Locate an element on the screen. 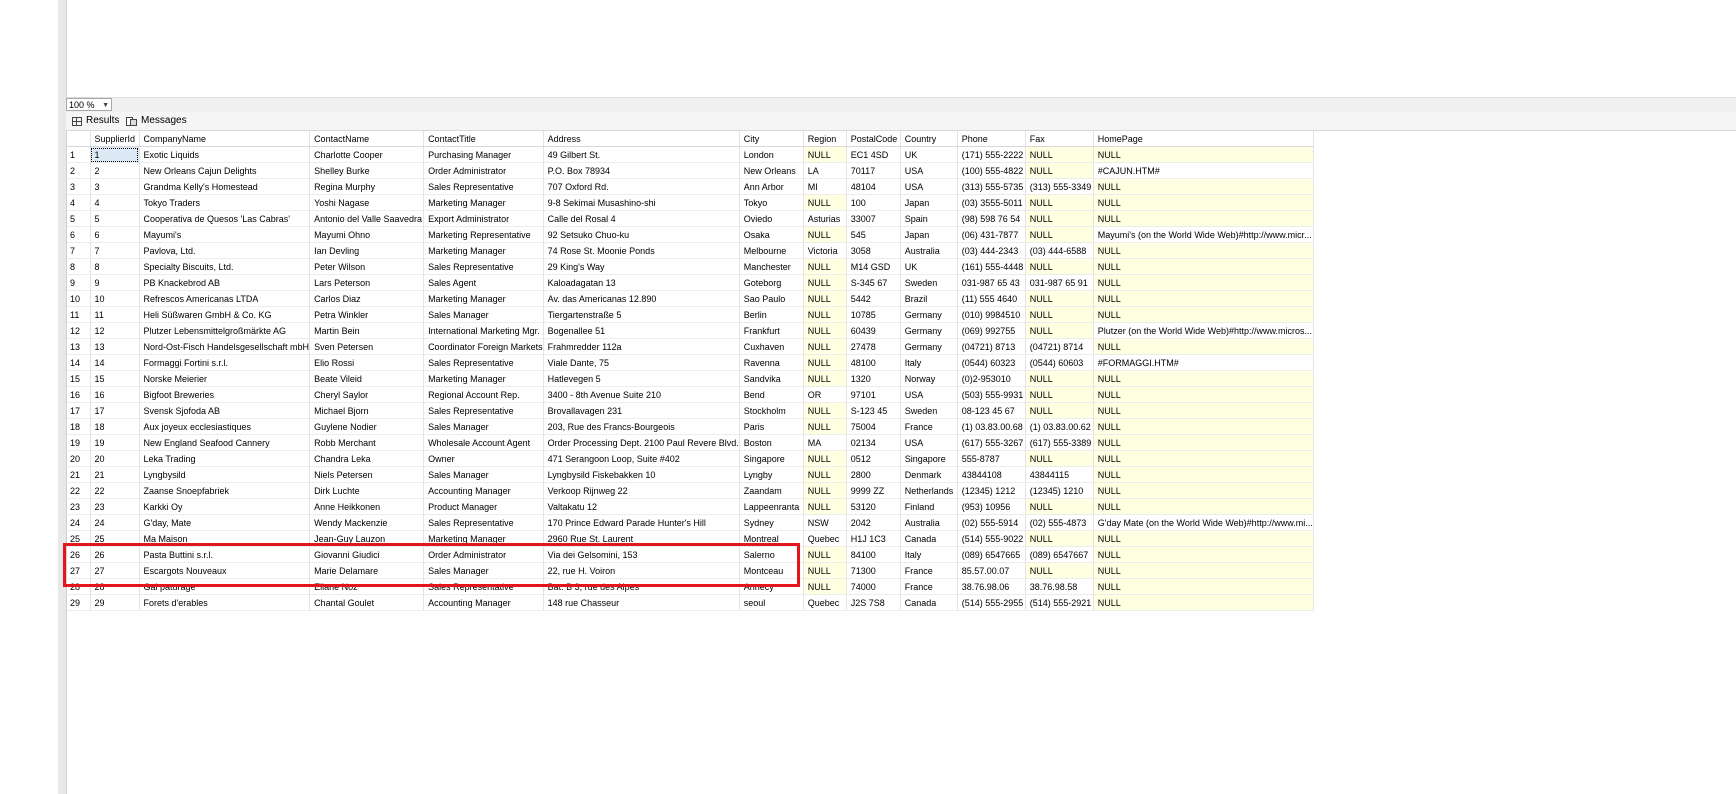  row-number: 22 is located at coordinates (79, 490).